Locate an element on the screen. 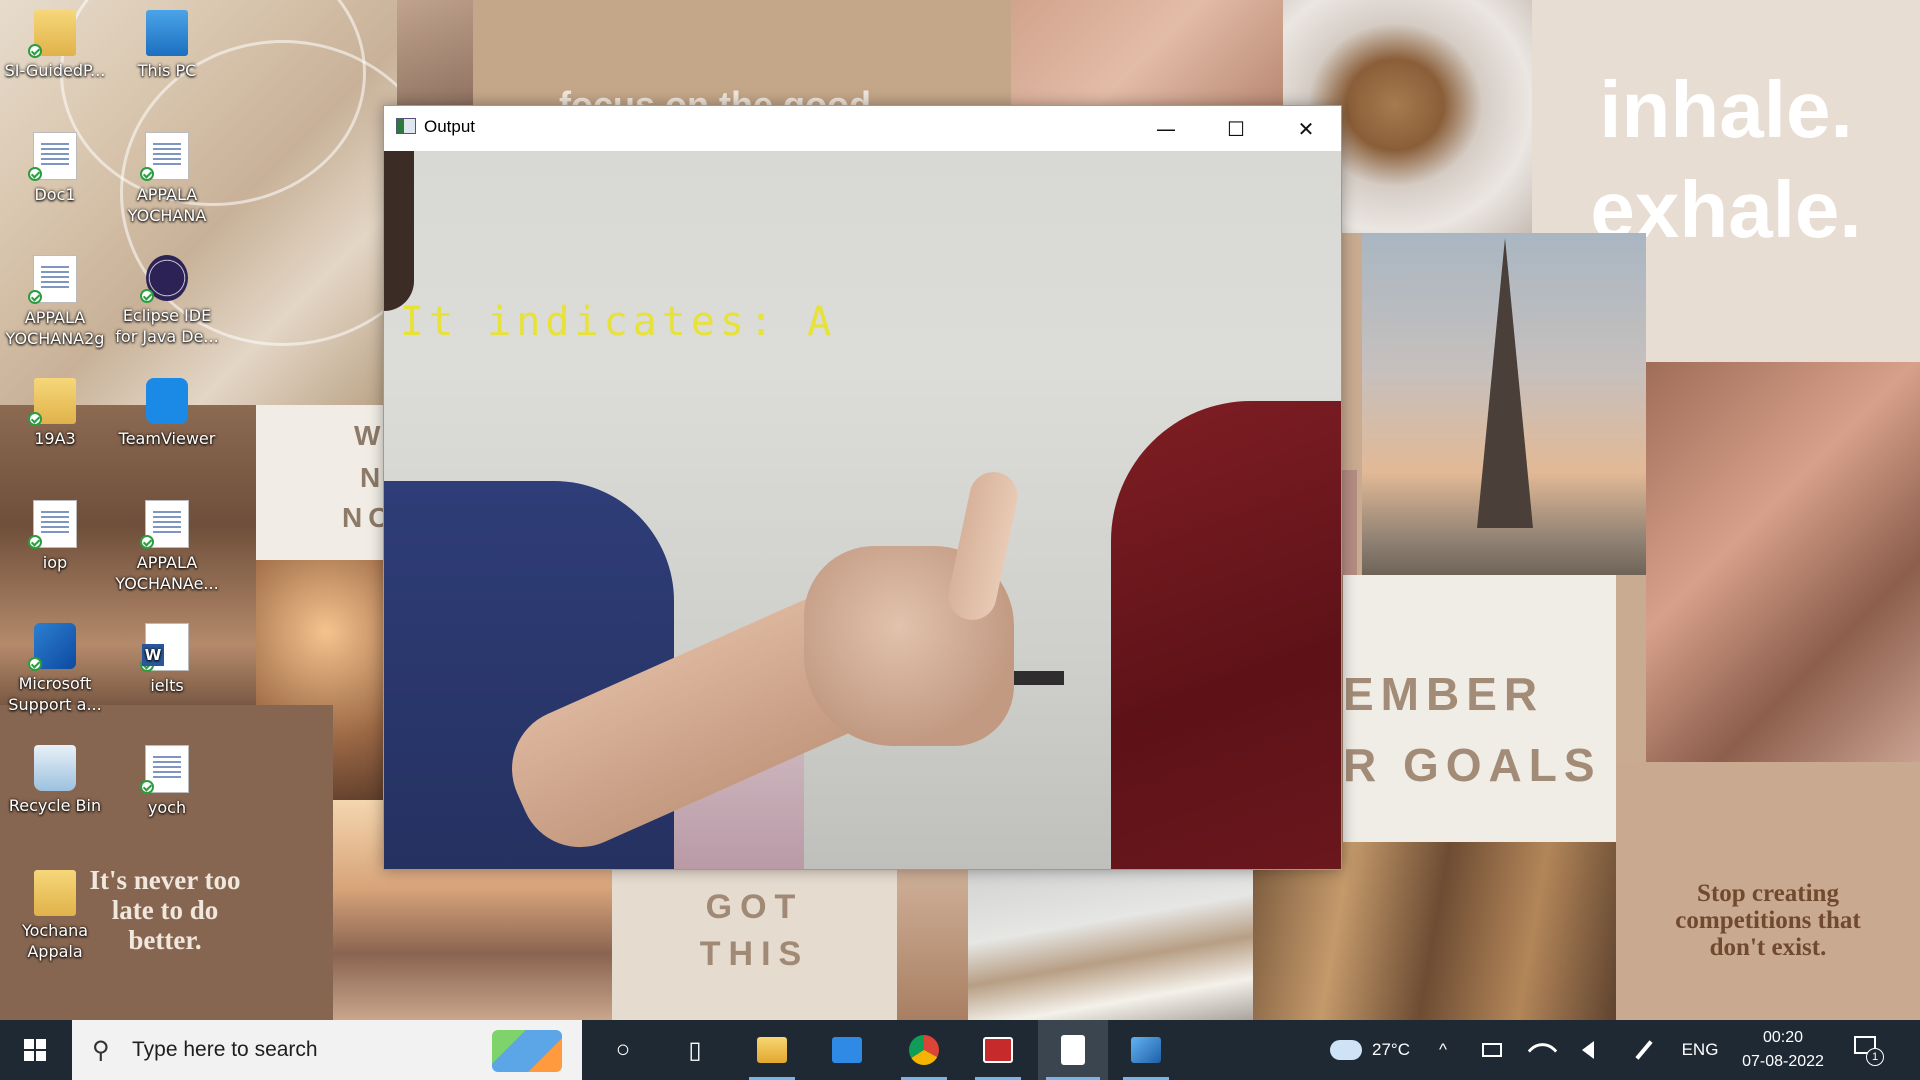  taskbar-app is located at coordinates (998, 1050).